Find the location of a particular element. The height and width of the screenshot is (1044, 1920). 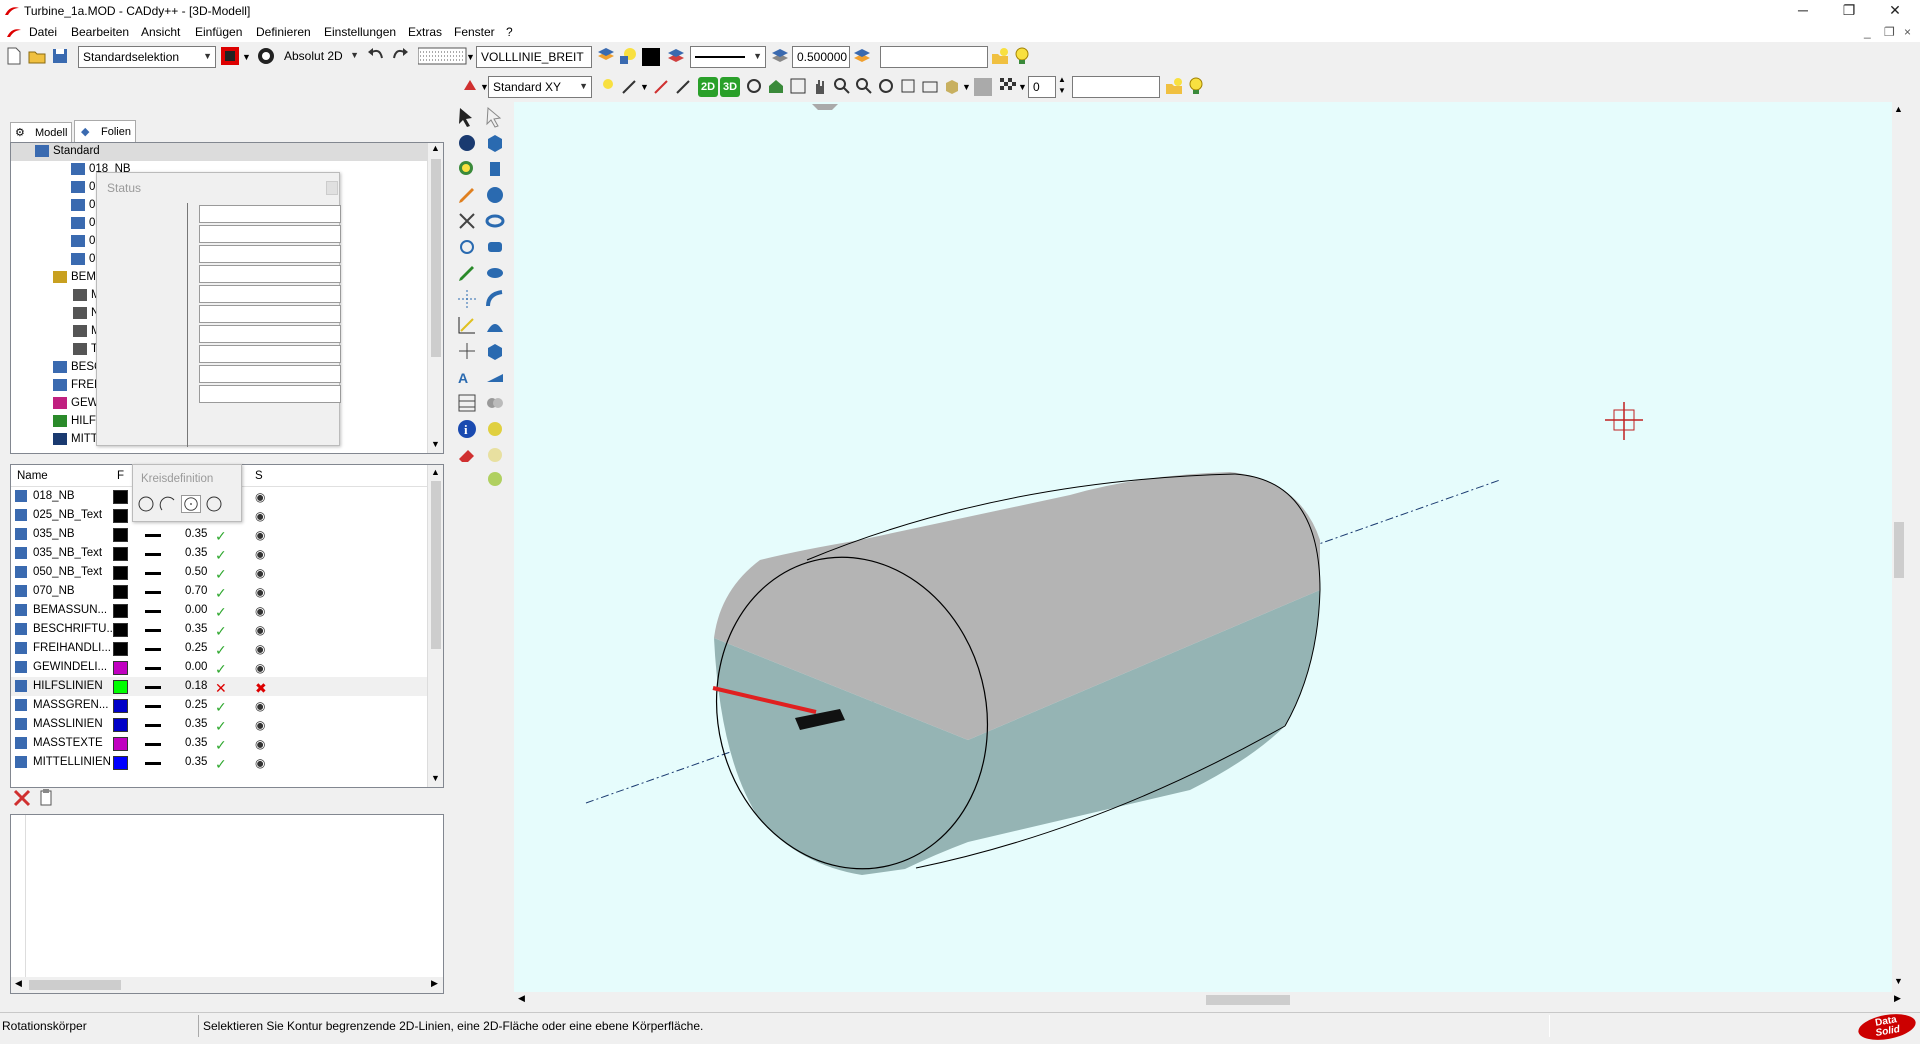

view-2d-button: 2D is located at coordinates (708, 87).